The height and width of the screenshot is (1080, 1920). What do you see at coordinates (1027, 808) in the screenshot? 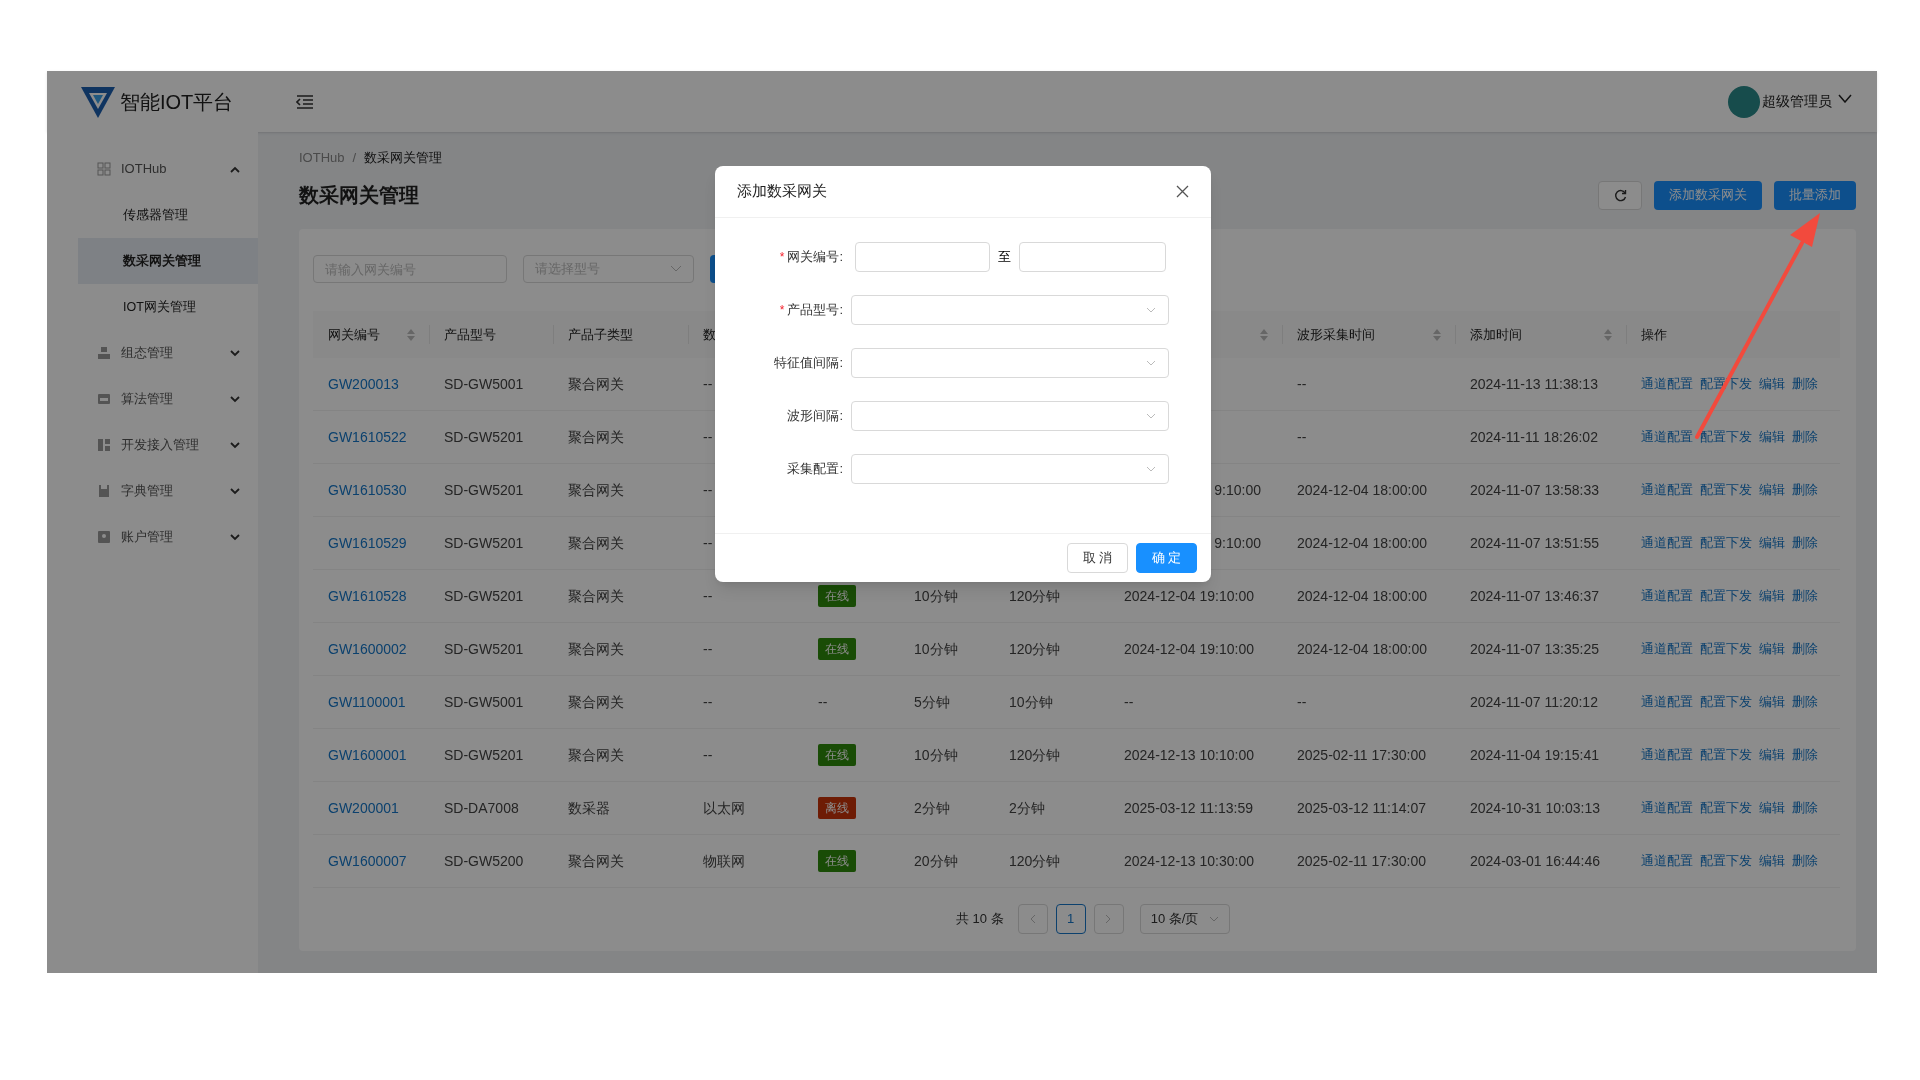
I see `table-cell-text: 2分钟` at bounding box center [1027, 808].